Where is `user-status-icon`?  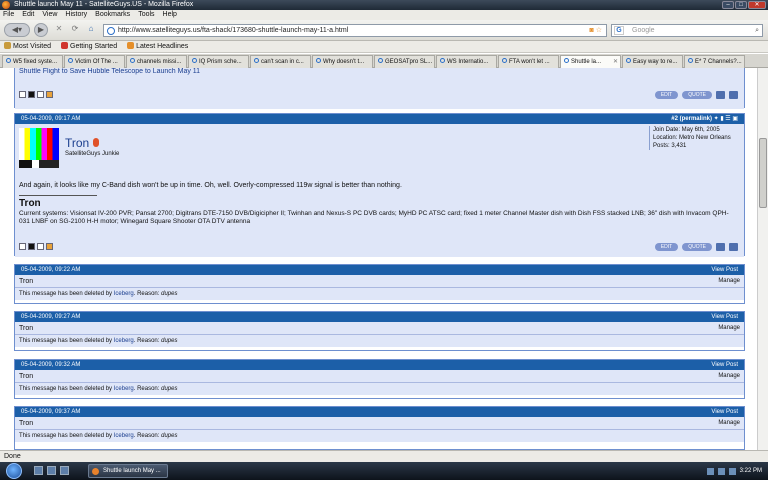
user-status-icon is located at coordinates (96, 142).